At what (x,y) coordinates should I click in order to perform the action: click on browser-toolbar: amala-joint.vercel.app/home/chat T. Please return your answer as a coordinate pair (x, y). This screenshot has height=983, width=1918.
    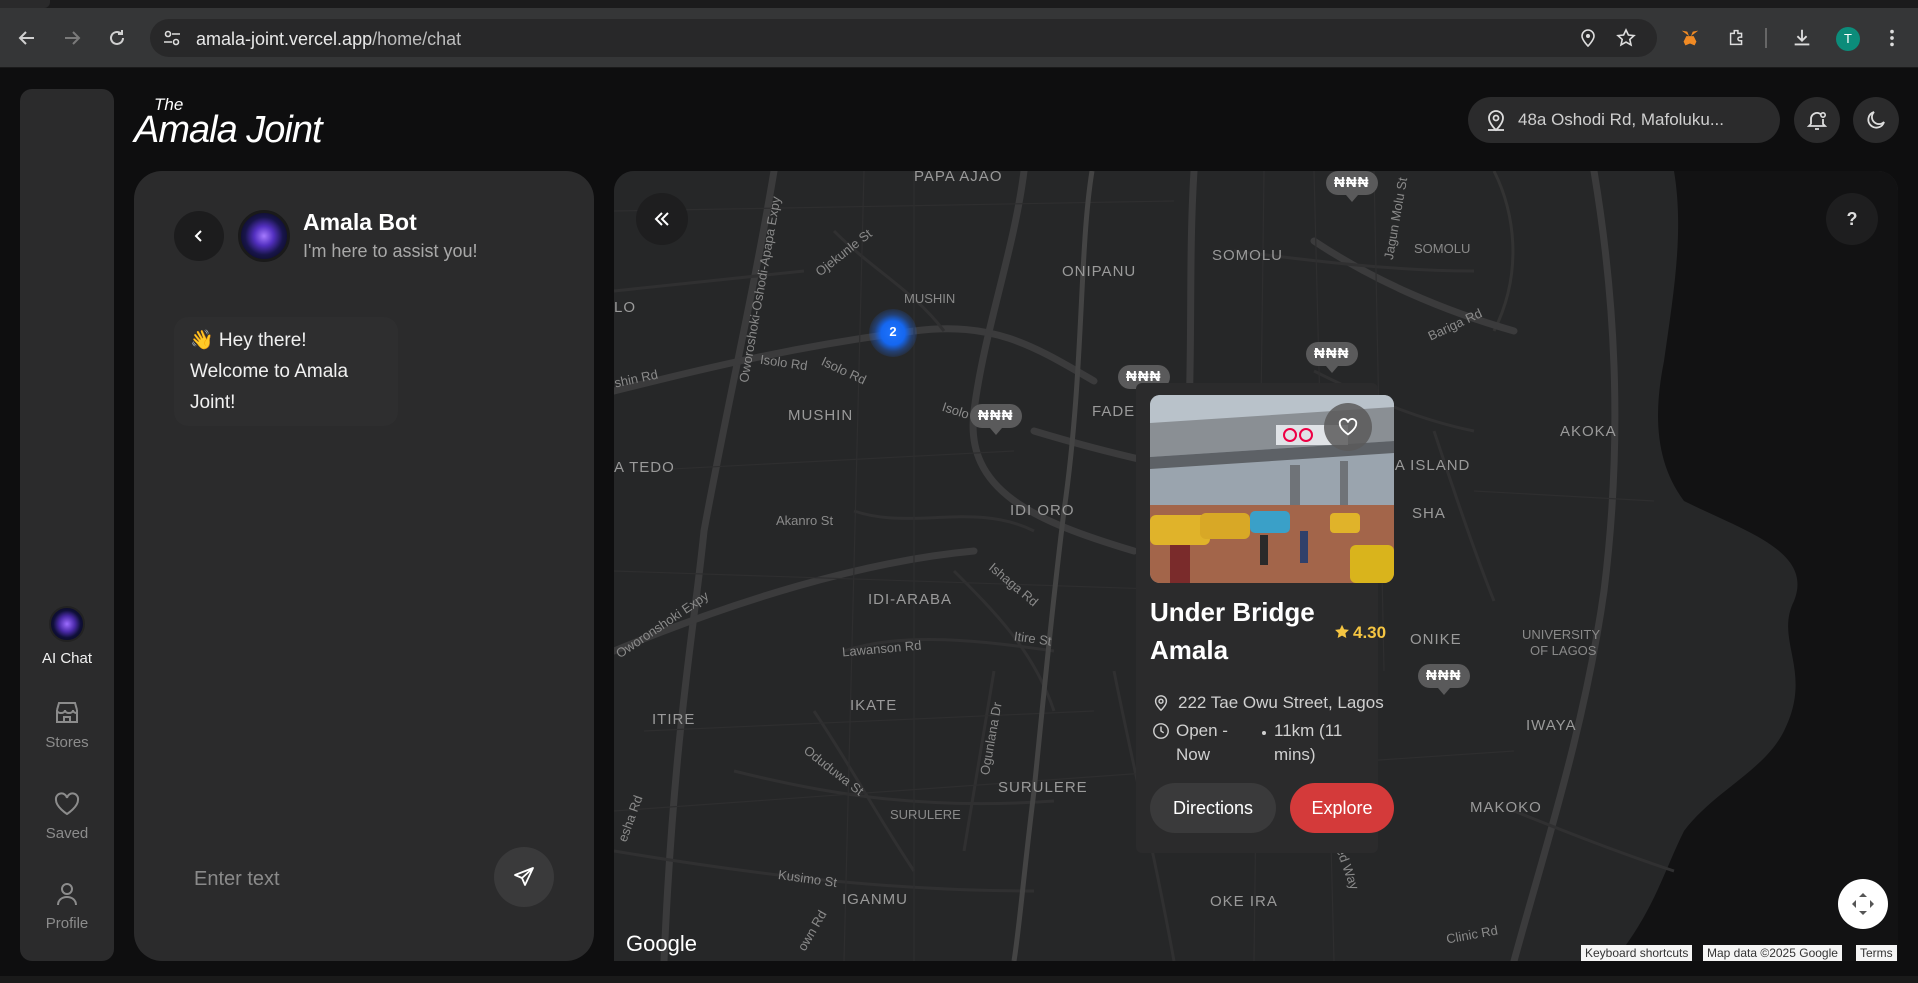
    Looking at the image, I should click on (959, 38).